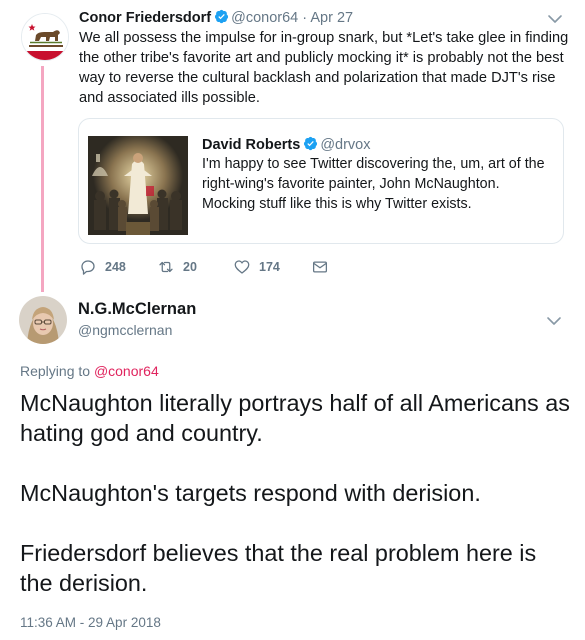  I want to click on quoted-author-handle: @drvox, so click(345, 145).